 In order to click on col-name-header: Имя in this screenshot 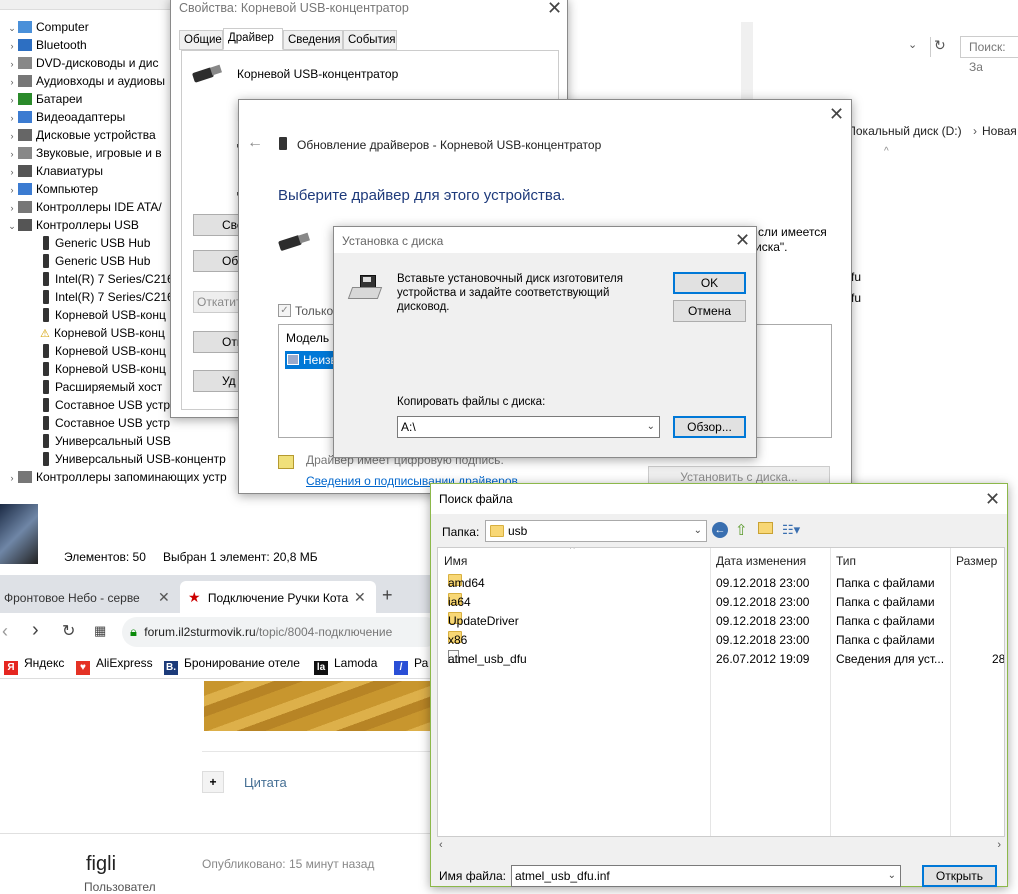, I will do `click(455, 561)`.